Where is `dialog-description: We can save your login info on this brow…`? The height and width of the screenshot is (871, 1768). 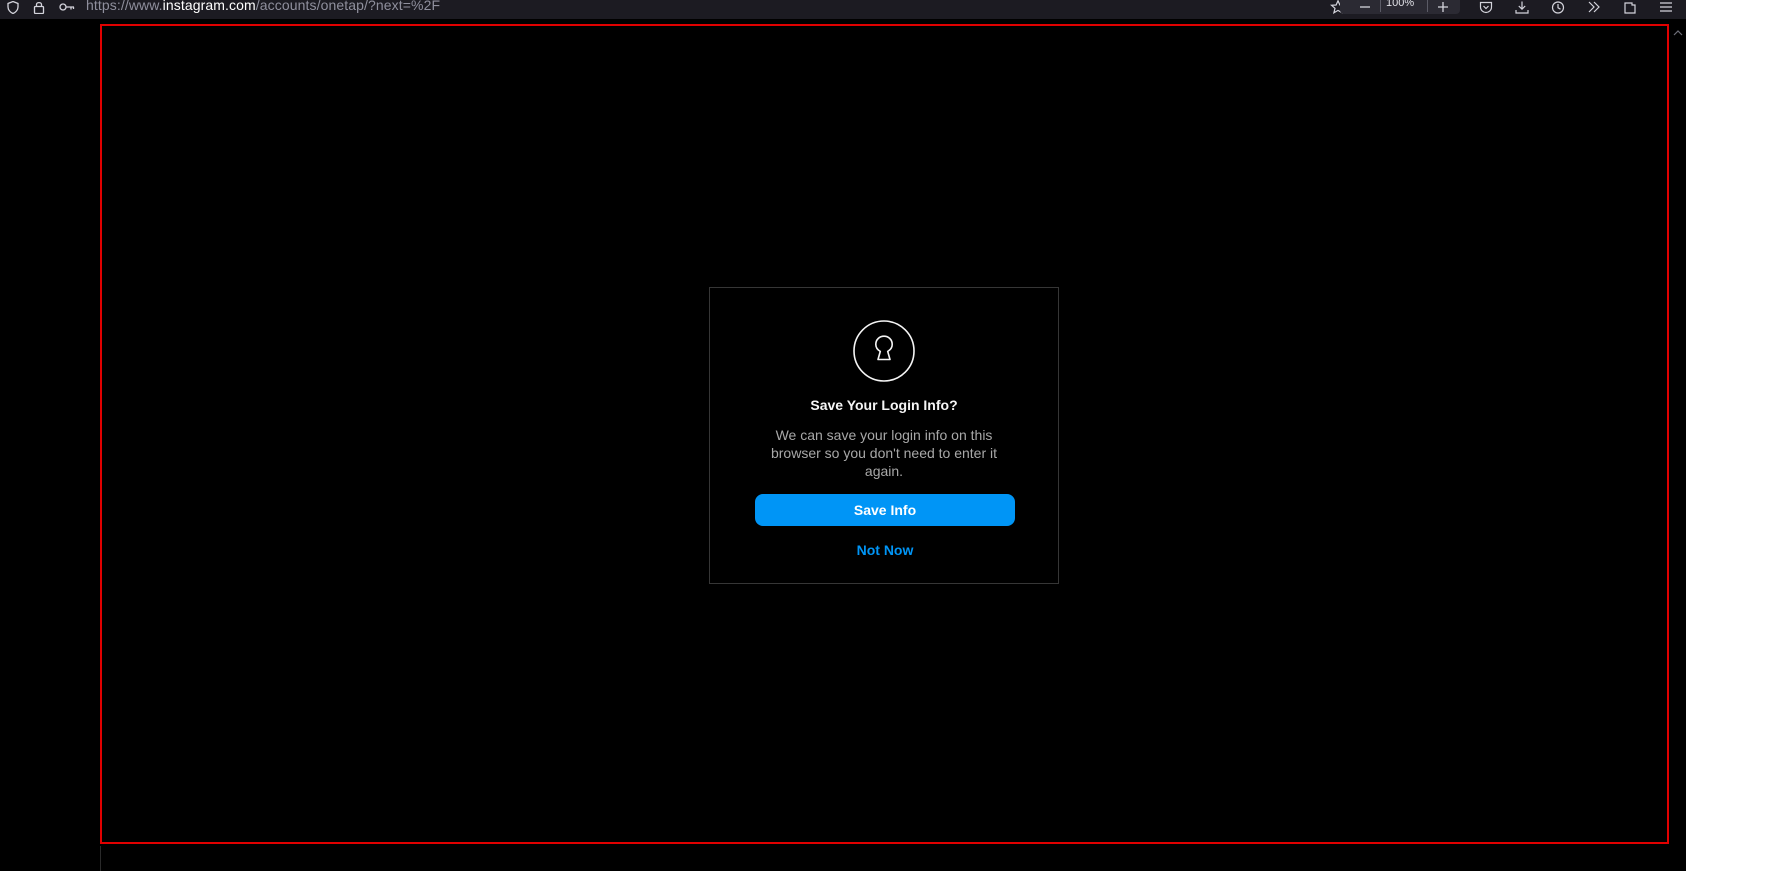
dialog-description: We can save your login info on this brow… is located at coordinates (884, 453).